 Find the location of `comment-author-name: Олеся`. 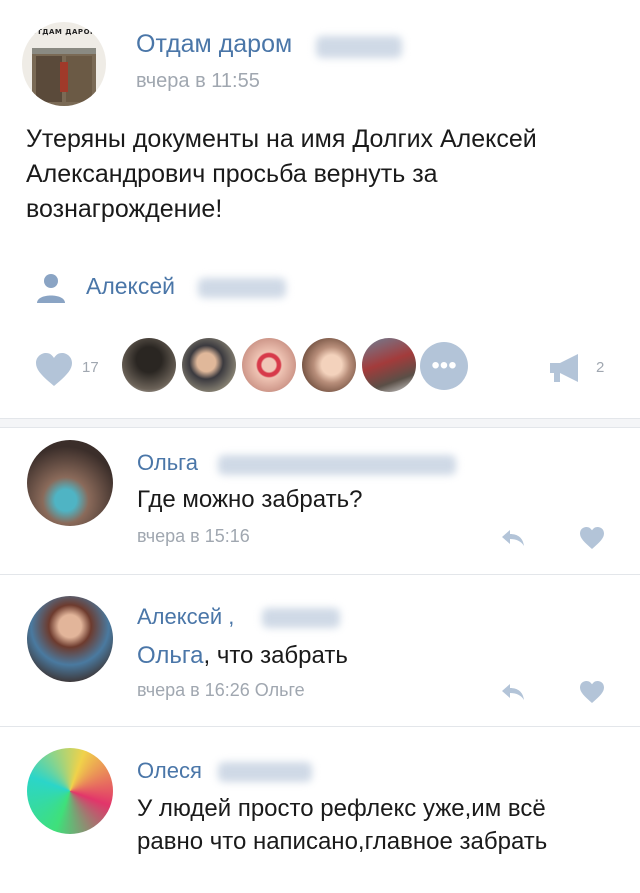

comment-author-name: Олеся is located at coordinates (169, 771).